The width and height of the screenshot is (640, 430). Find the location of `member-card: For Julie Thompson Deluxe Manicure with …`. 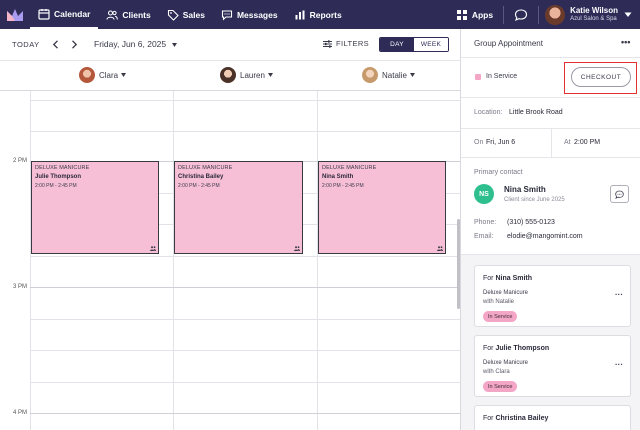

member-card: For Julie Thompson Deluxe Manicure with … is located at coordinates (552, 366).